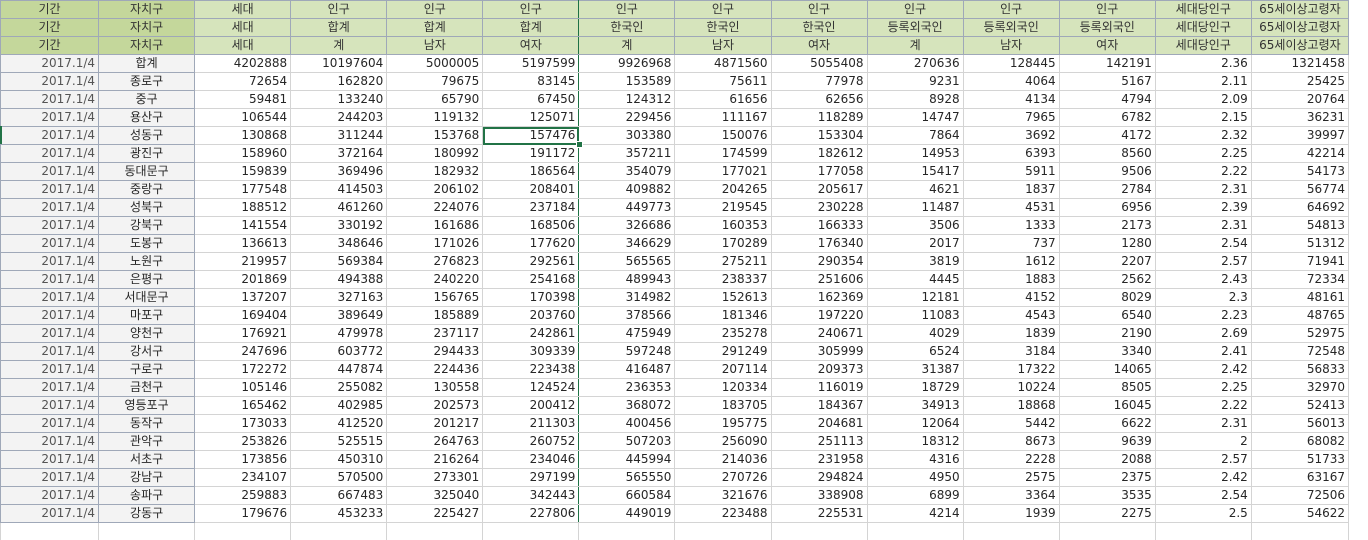 The height and width of the screenshot is (540, 1368). I want to click on value-cell: 183705, so click(723, 405).